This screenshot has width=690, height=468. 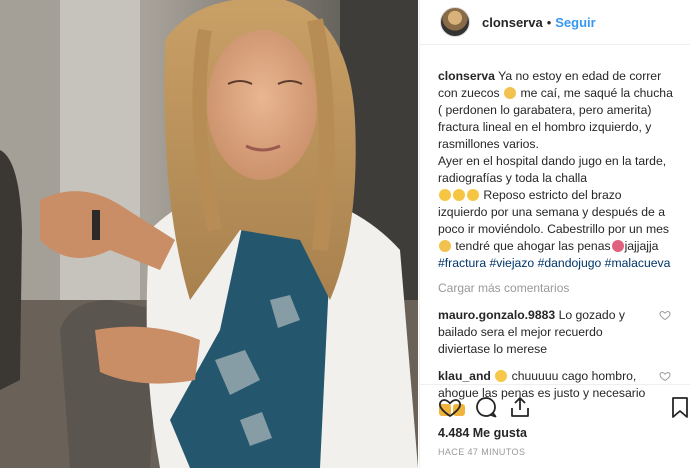 What do you see at coordinates (466, 76) in the screenshot?
I see `caption-username: clonserva` at bounding box center [466, 76].